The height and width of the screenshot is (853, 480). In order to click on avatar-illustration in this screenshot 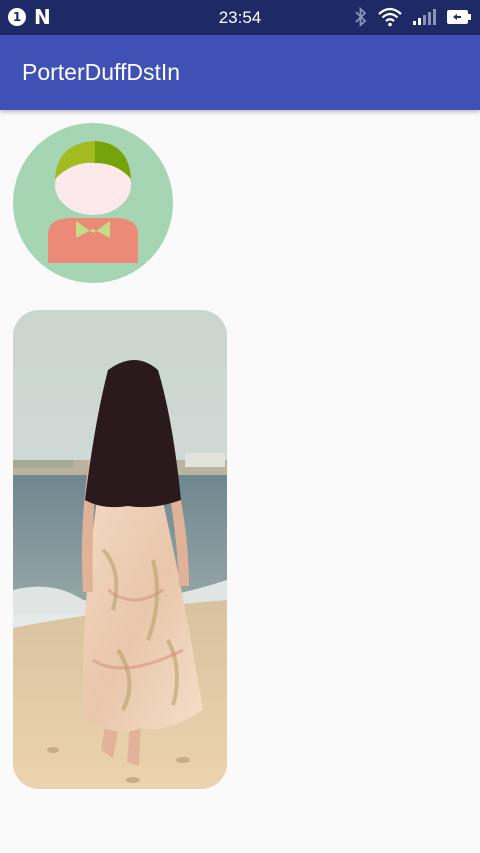, I will do `click(93, 203)`.